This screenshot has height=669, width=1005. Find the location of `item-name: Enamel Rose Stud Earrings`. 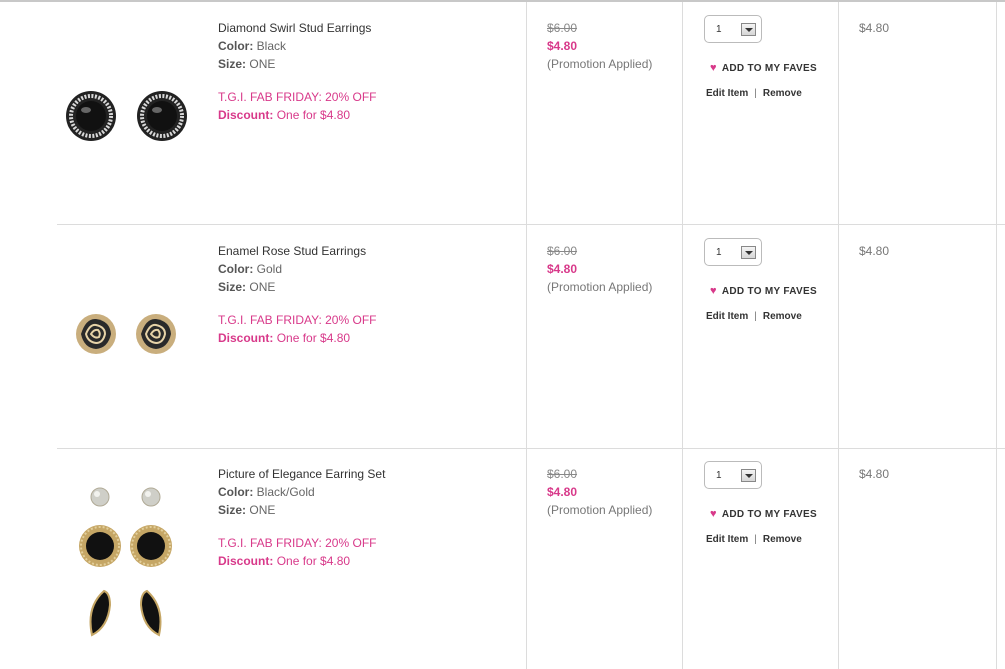

item-name: Enamel Rose Stud Earrings is located at coordinates (292, 251).